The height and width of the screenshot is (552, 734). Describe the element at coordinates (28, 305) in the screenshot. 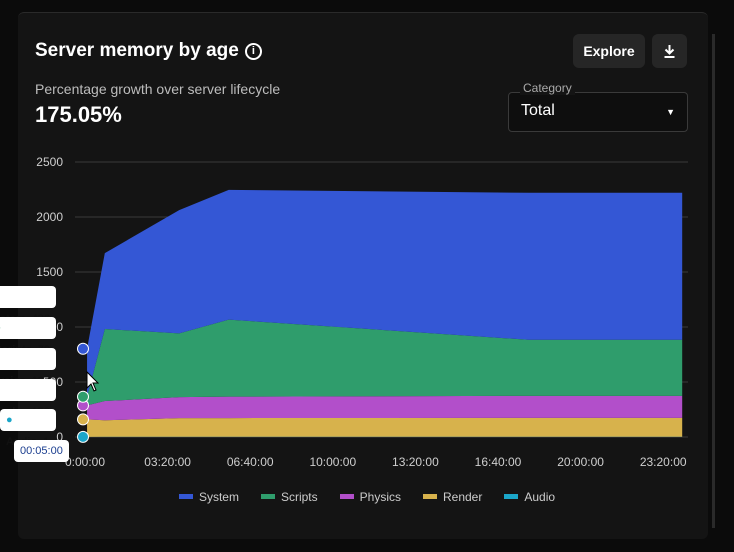

I see `tooltip-row-system: ● System436` at that location.